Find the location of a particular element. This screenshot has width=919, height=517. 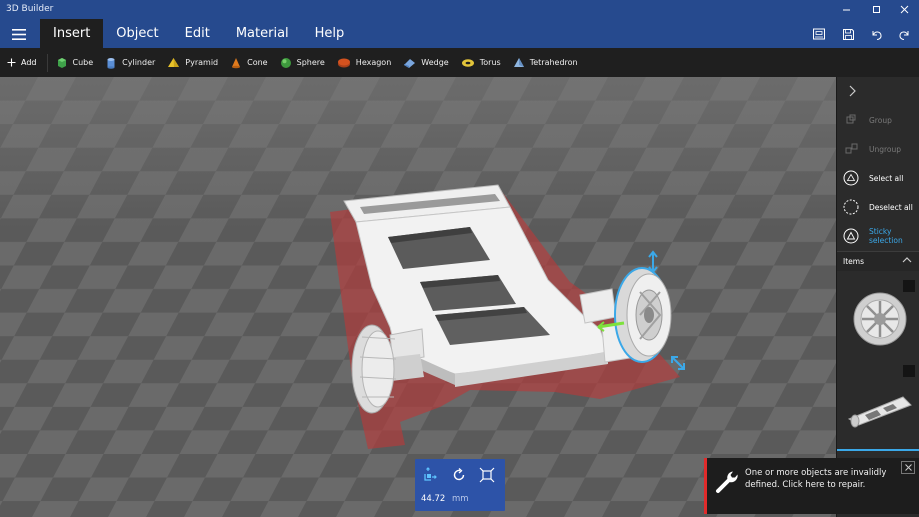

menu-object: Object is located at coordinates (137, 33).